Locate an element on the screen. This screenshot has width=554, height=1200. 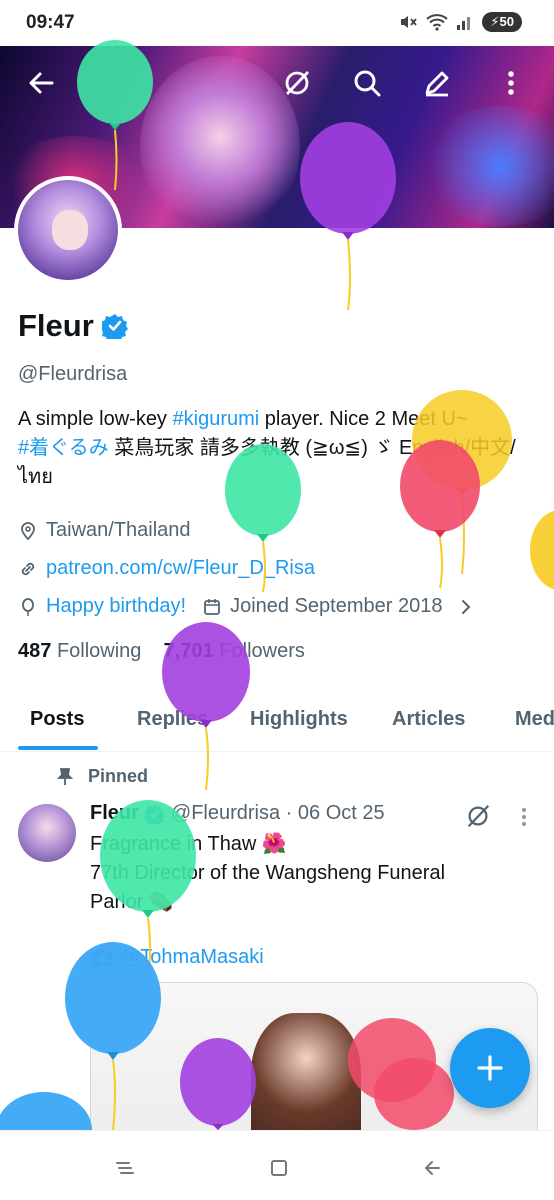
status-icons: ⚡50 is located at coordinates (460, 22).